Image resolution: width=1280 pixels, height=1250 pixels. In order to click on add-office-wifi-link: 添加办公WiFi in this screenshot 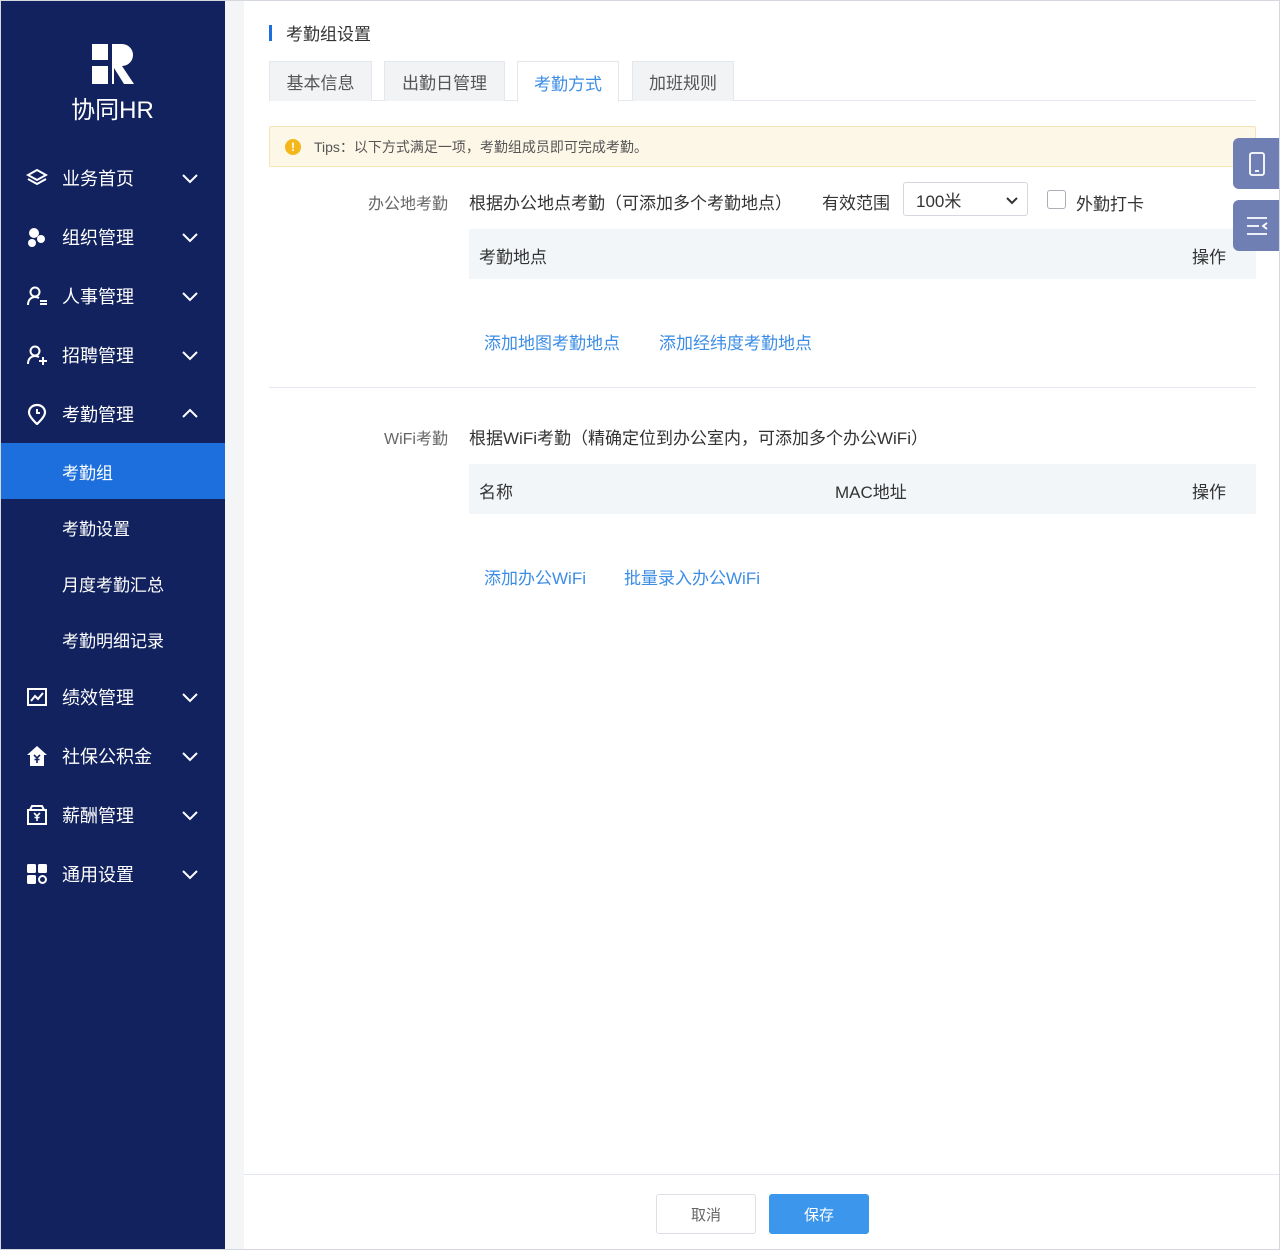, I will do `click(535, 576)`.